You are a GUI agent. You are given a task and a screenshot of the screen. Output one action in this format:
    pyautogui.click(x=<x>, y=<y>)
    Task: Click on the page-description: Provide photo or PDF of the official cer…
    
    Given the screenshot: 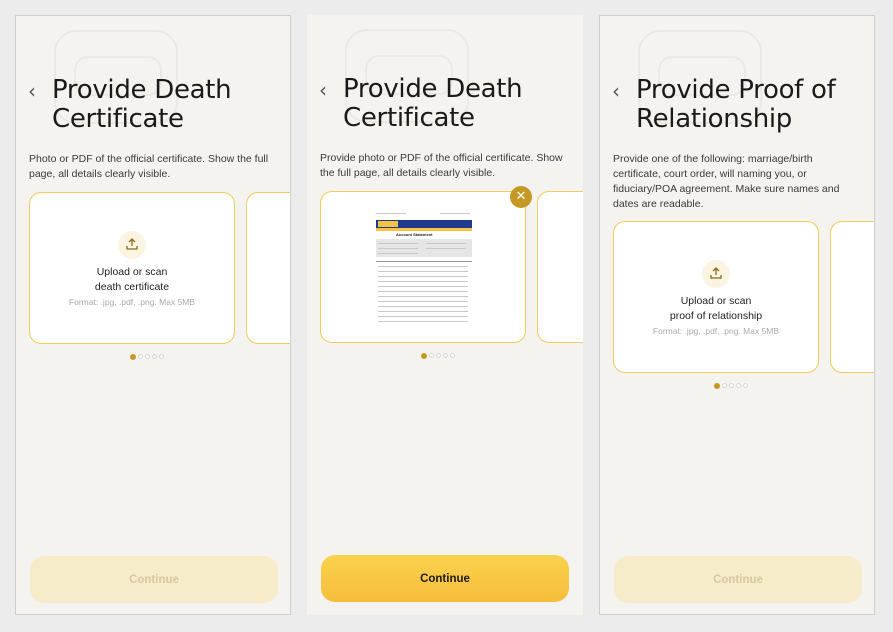 What is the action you would take?
    pyautogui.click(x=441, y=165)
    